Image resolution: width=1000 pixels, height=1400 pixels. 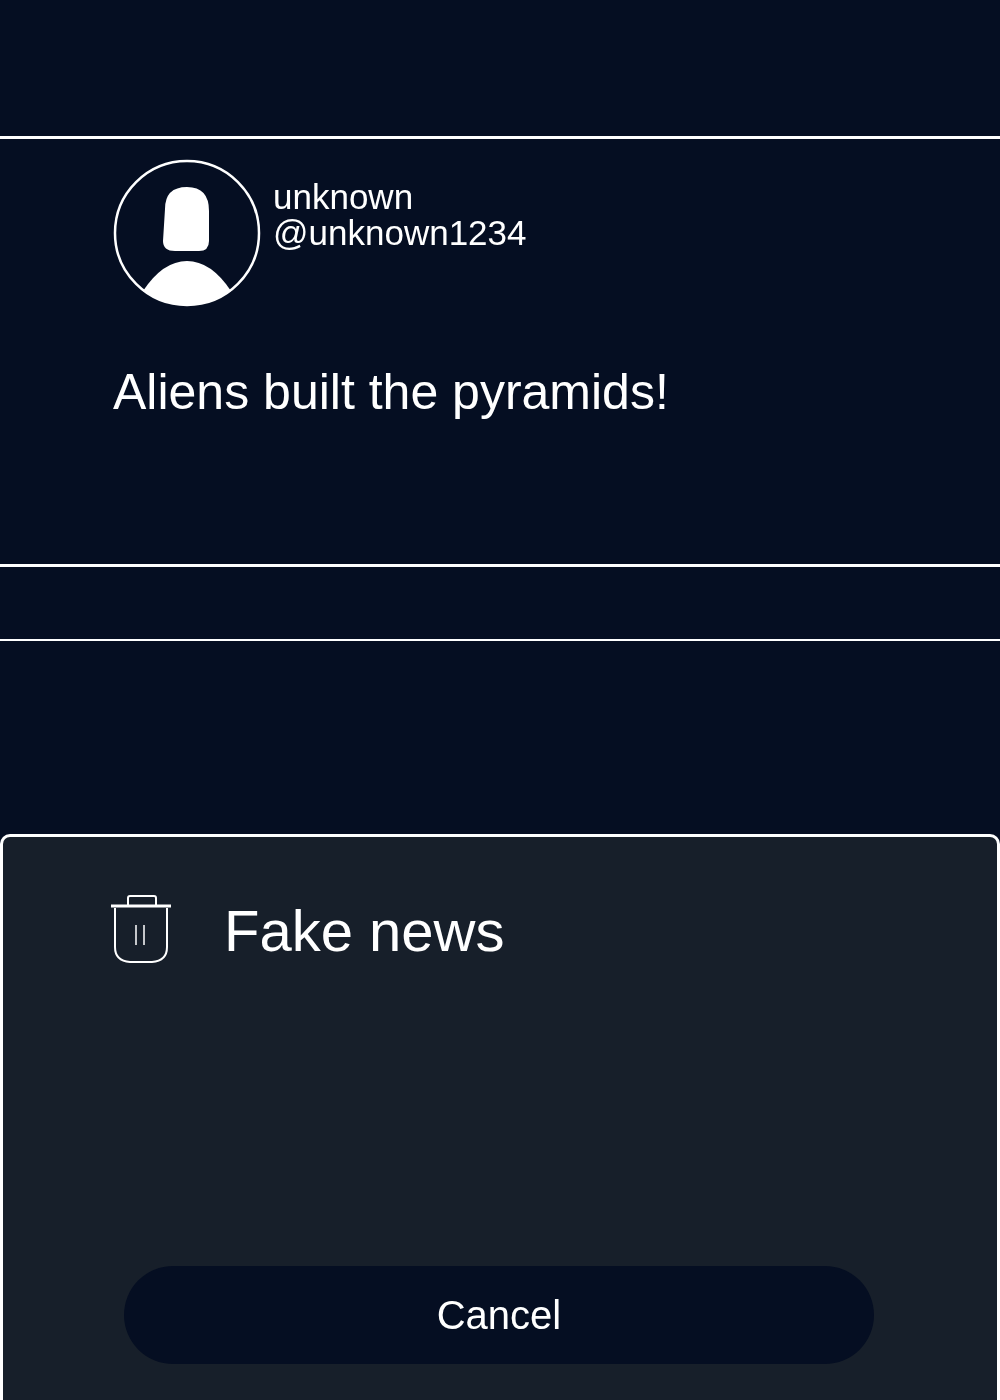 What do you see at coordinates (307, 930) in the screenshot?
I see `report-option: Fake news` at bounding box center [307, 930].